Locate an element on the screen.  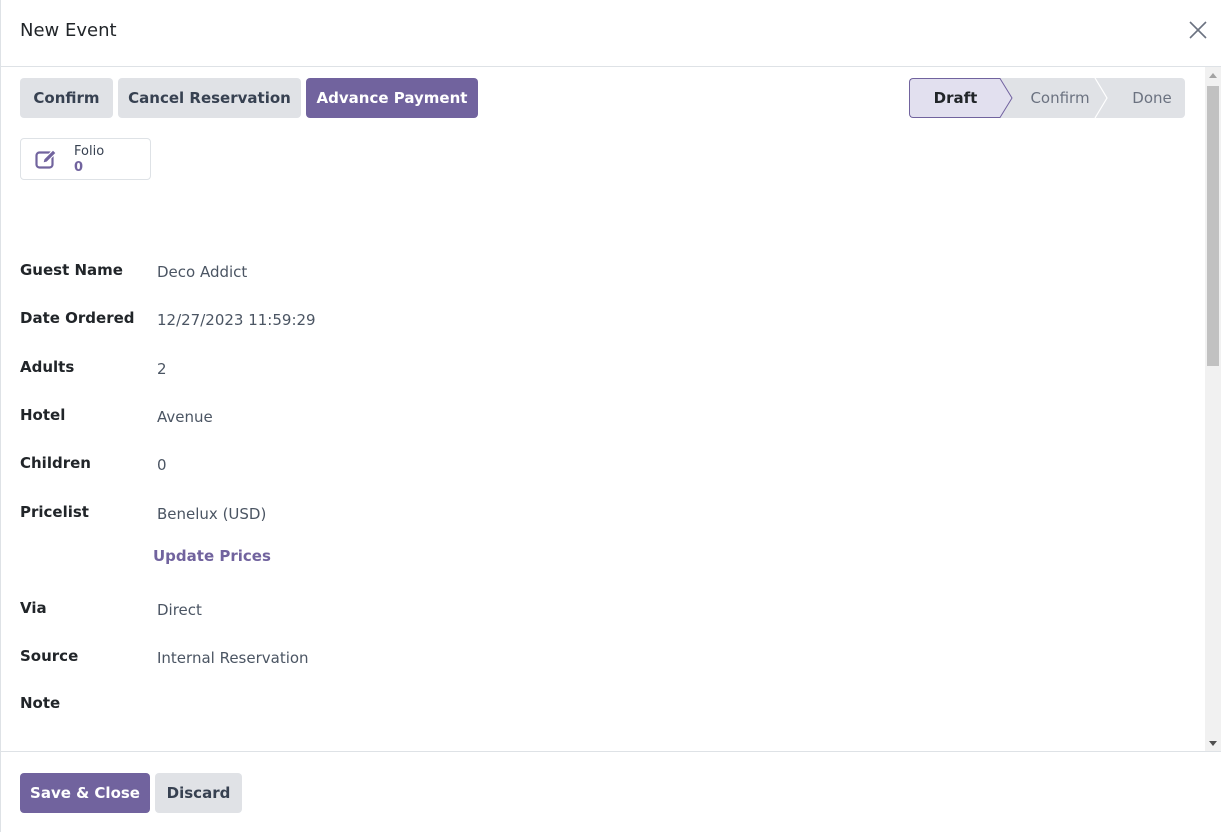
scroll-down-button is located at coordinates (1213, 743).